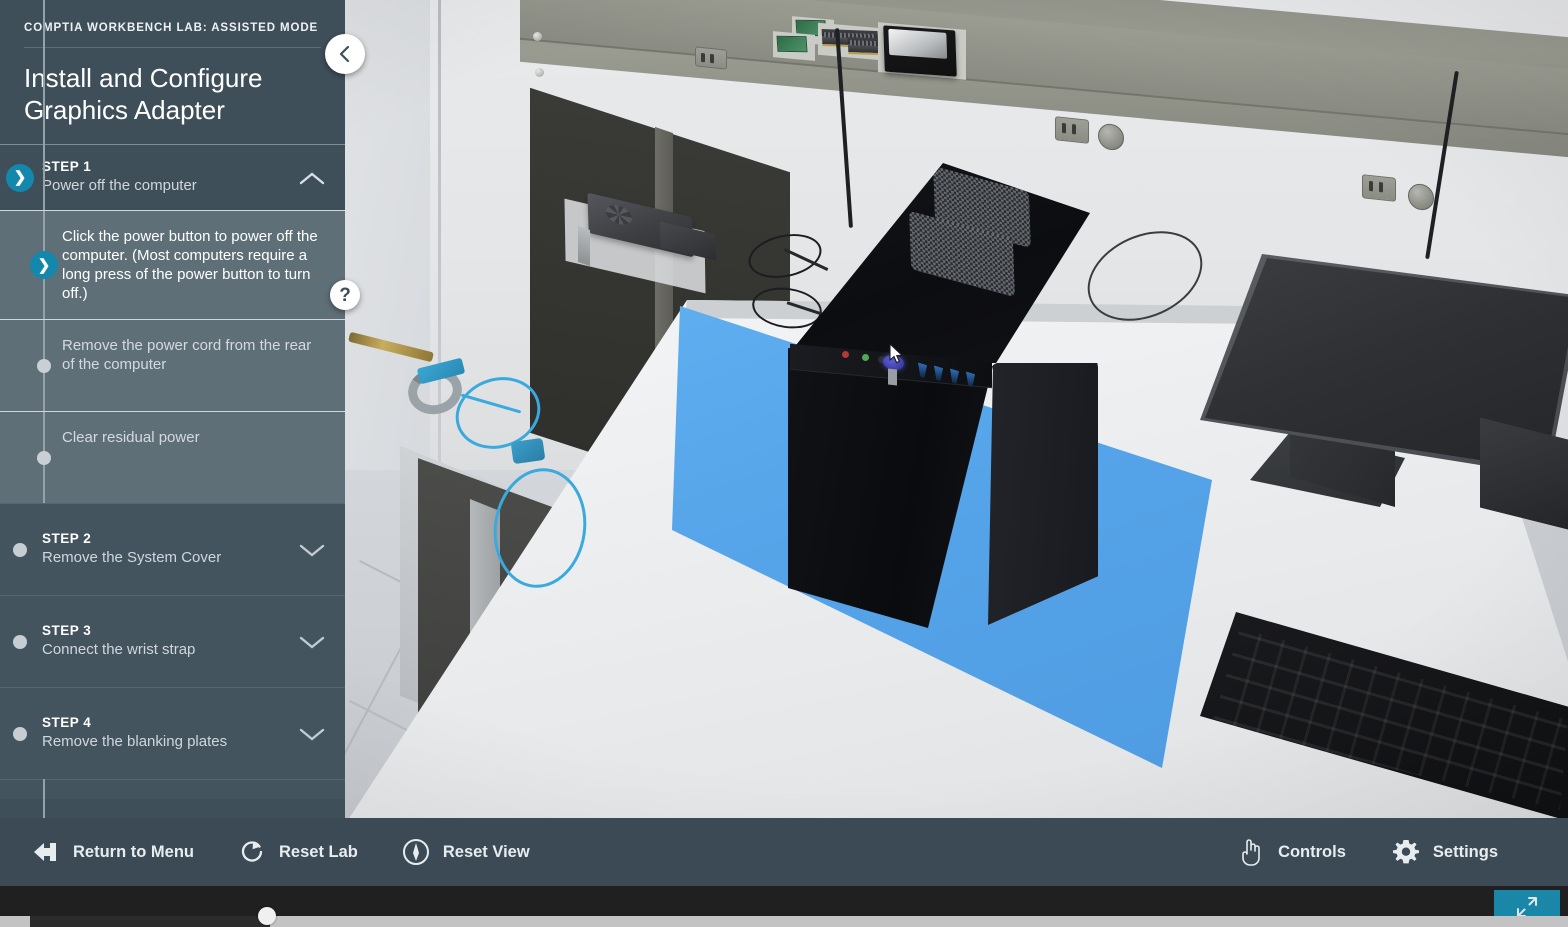  I want to click on step-2-label: STEP 2, so click(67, 538).